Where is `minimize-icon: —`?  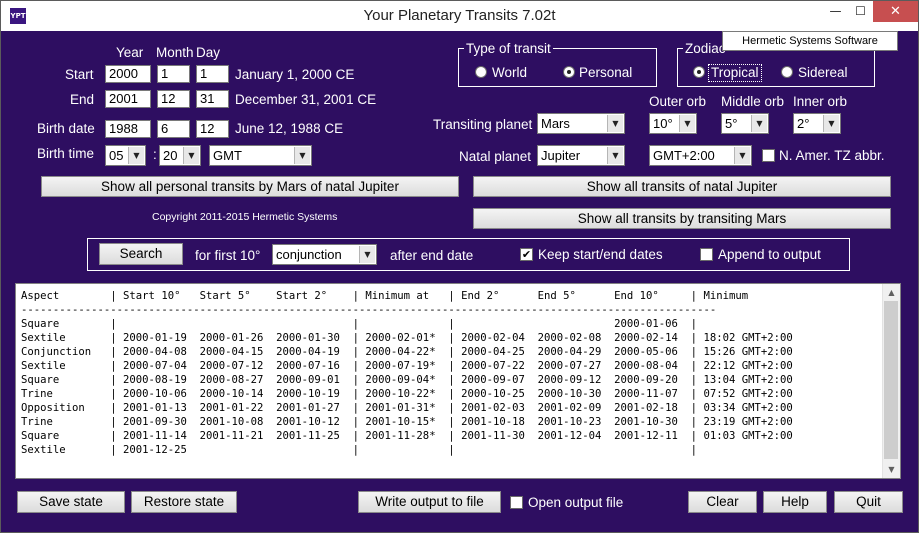 minimize-icon: — is located at coordinates (835, 11).